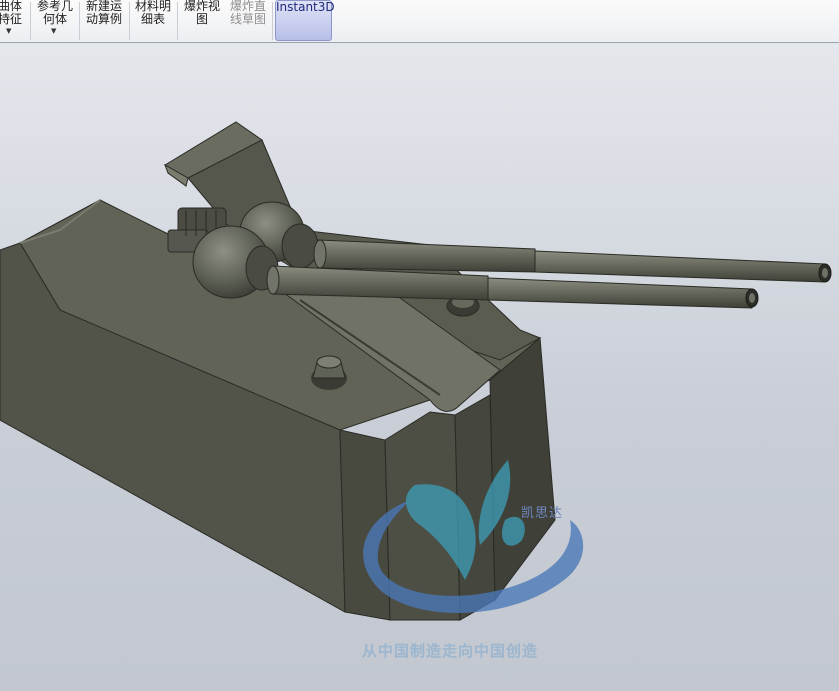  What do you see at coordinates (450, 651) in the screenshot?
I see `watermark-slogan: 从中国制造走向中国创造` at bounding box center [450, 651].